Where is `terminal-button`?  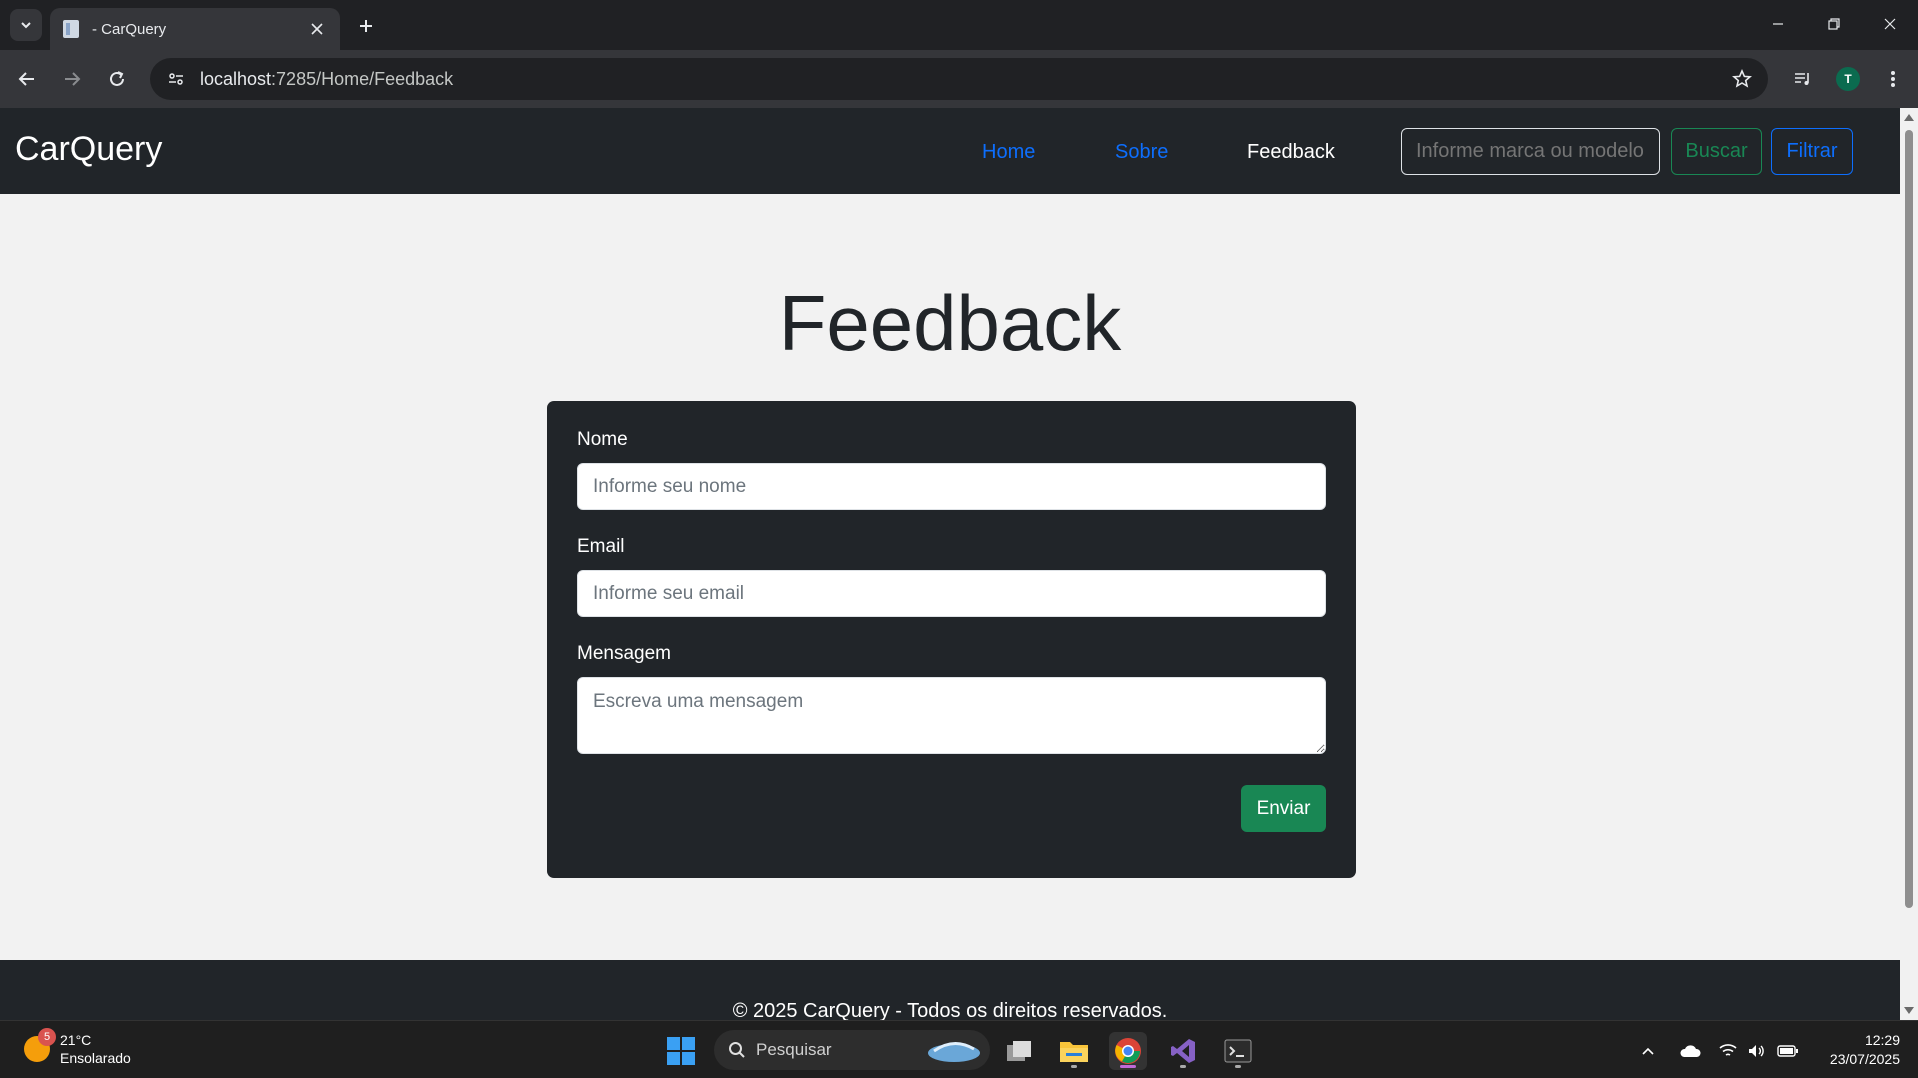 terminal-button is located at coordinates (1238, 1051).